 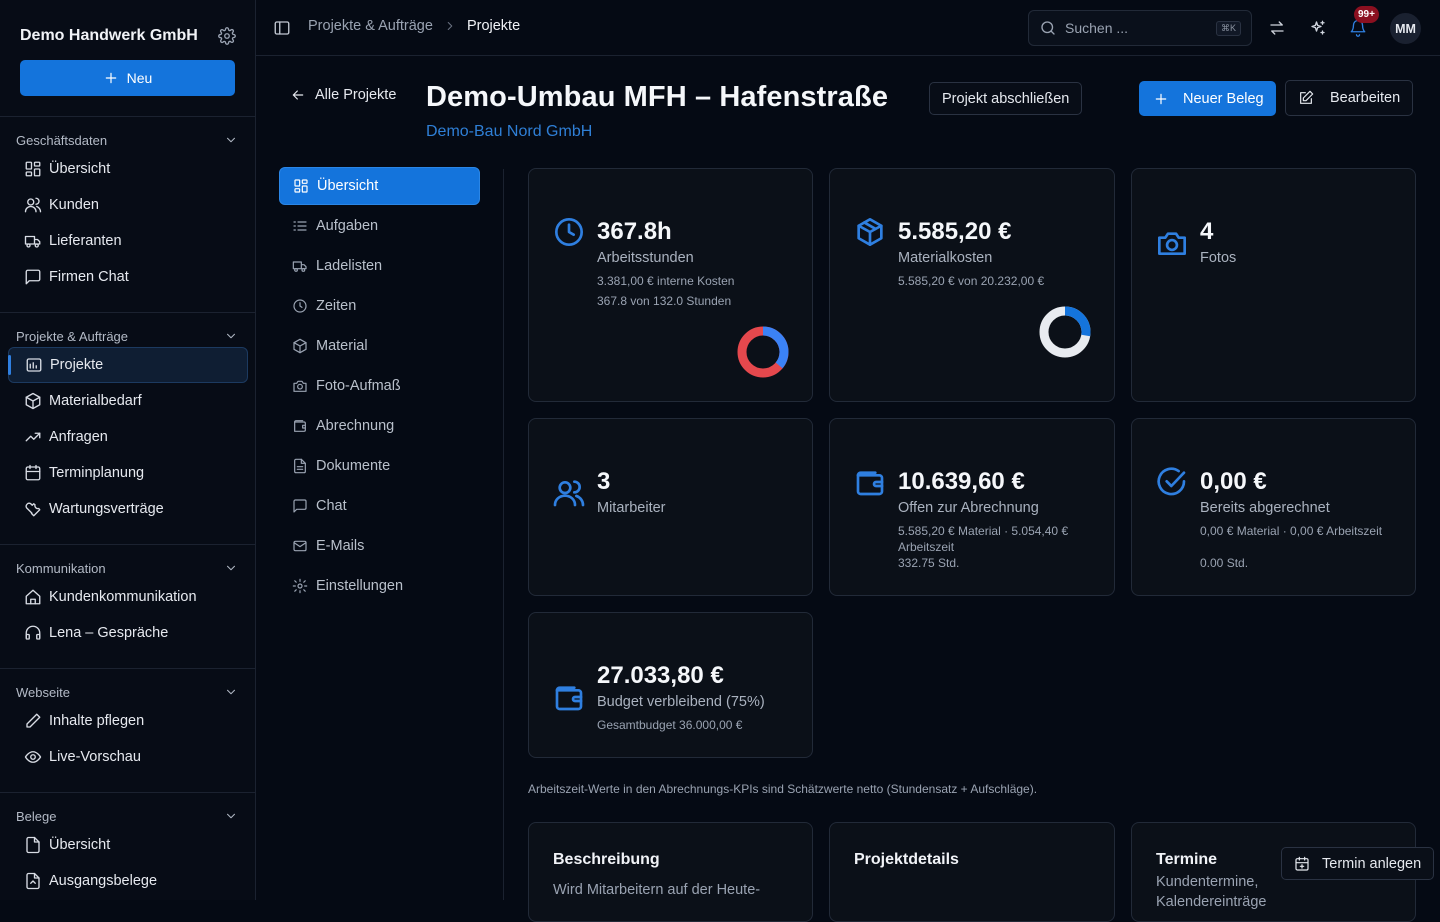 I want to click on sidebar-item-scheduling: Terminplanung, so click(x=128, y=473).